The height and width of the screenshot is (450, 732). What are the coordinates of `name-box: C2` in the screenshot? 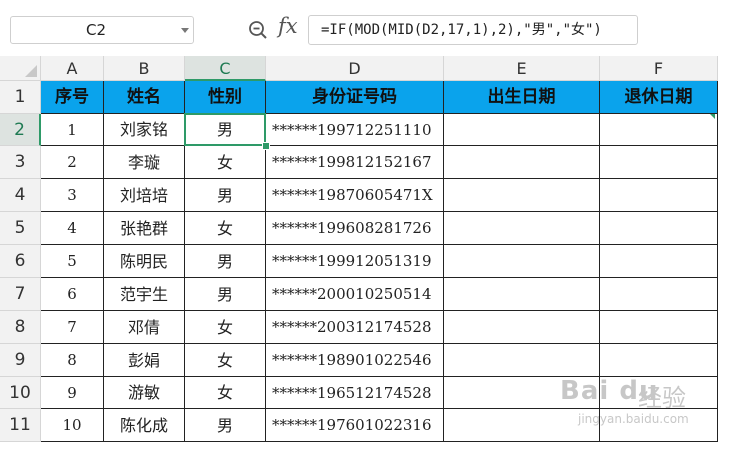 It's located at (102, 30).